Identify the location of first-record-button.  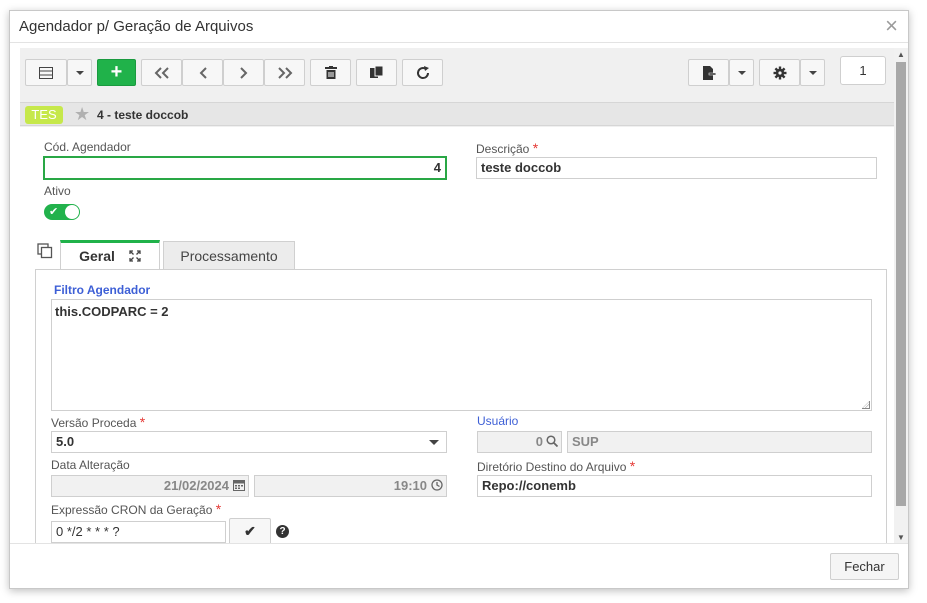
(161, 72).